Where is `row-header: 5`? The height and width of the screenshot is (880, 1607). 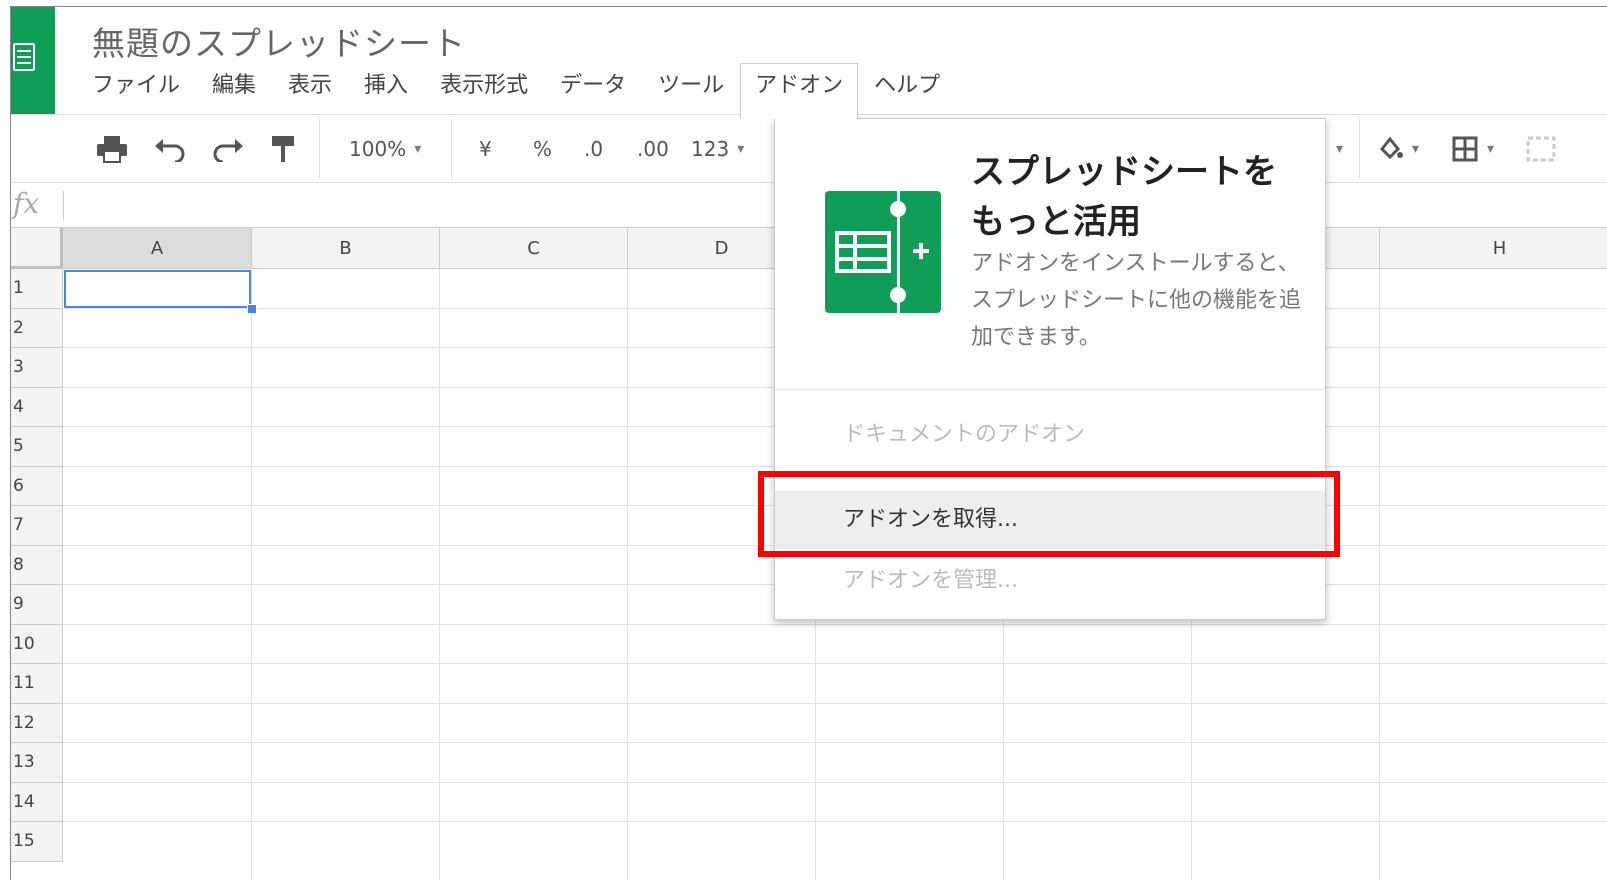
row-header: 5 is located at coordinates (37, 447).